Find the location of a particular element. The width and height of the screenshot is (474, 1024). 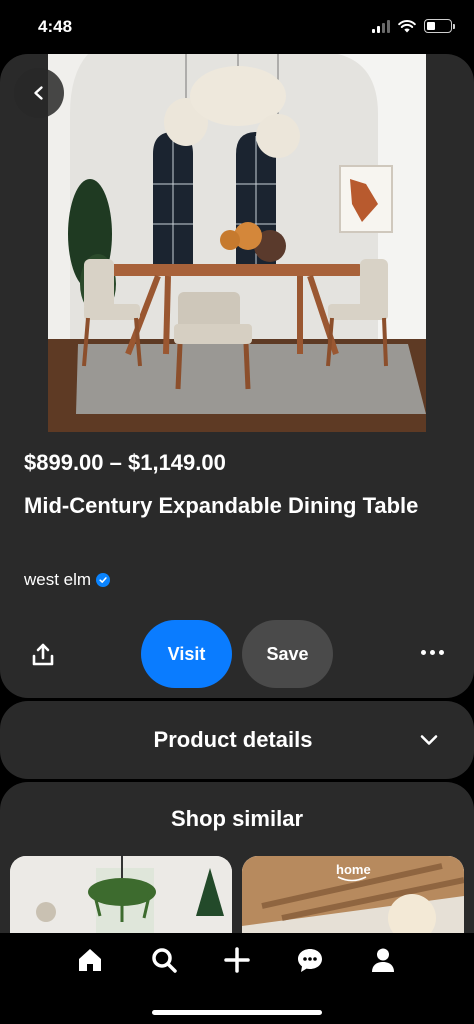

plus-icon is located at coordinates (237, 960).